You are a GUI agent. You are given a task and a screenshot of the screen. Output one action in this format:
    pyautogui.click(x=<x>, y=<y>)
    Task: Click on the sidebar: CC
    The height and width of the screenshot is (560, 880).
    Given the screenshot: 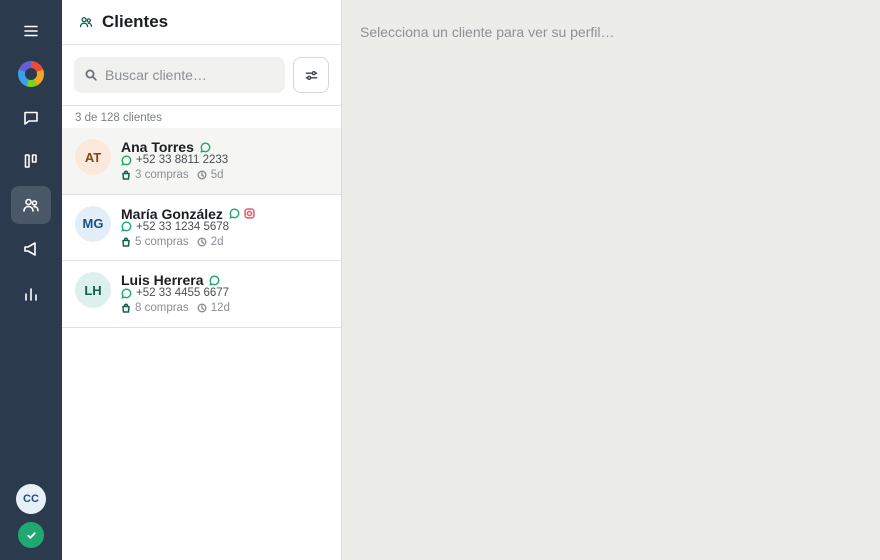 What is the action you would take?
    pyautogui.click(x=31, y=280)
    